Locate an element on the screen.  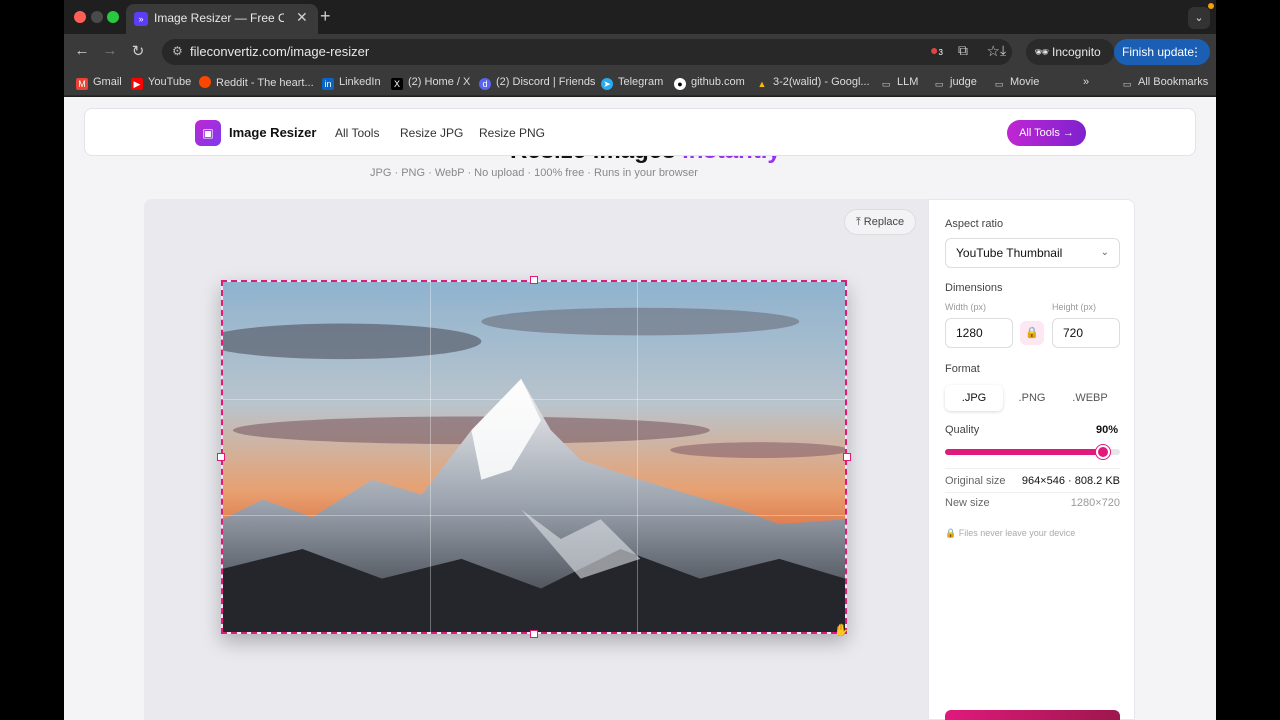
incognito-icon: 🕶 is located at coordinates (1042, 52).